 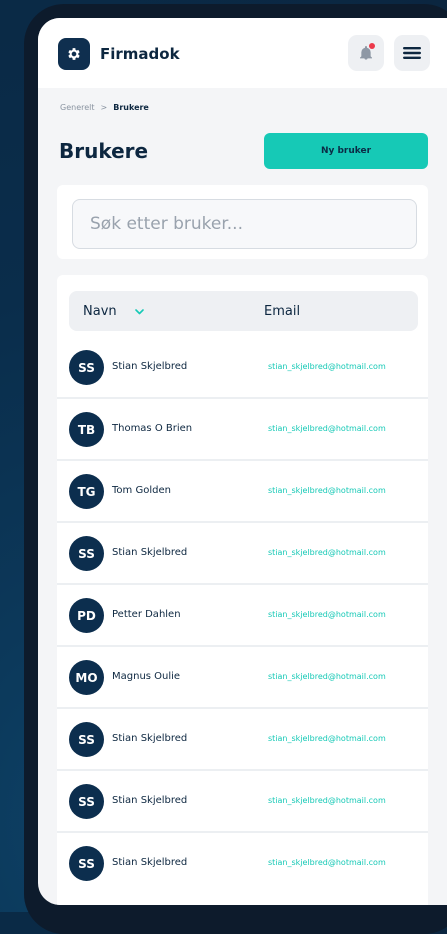 I want to click on page-title: Brukere, so click(x=104, y=151).